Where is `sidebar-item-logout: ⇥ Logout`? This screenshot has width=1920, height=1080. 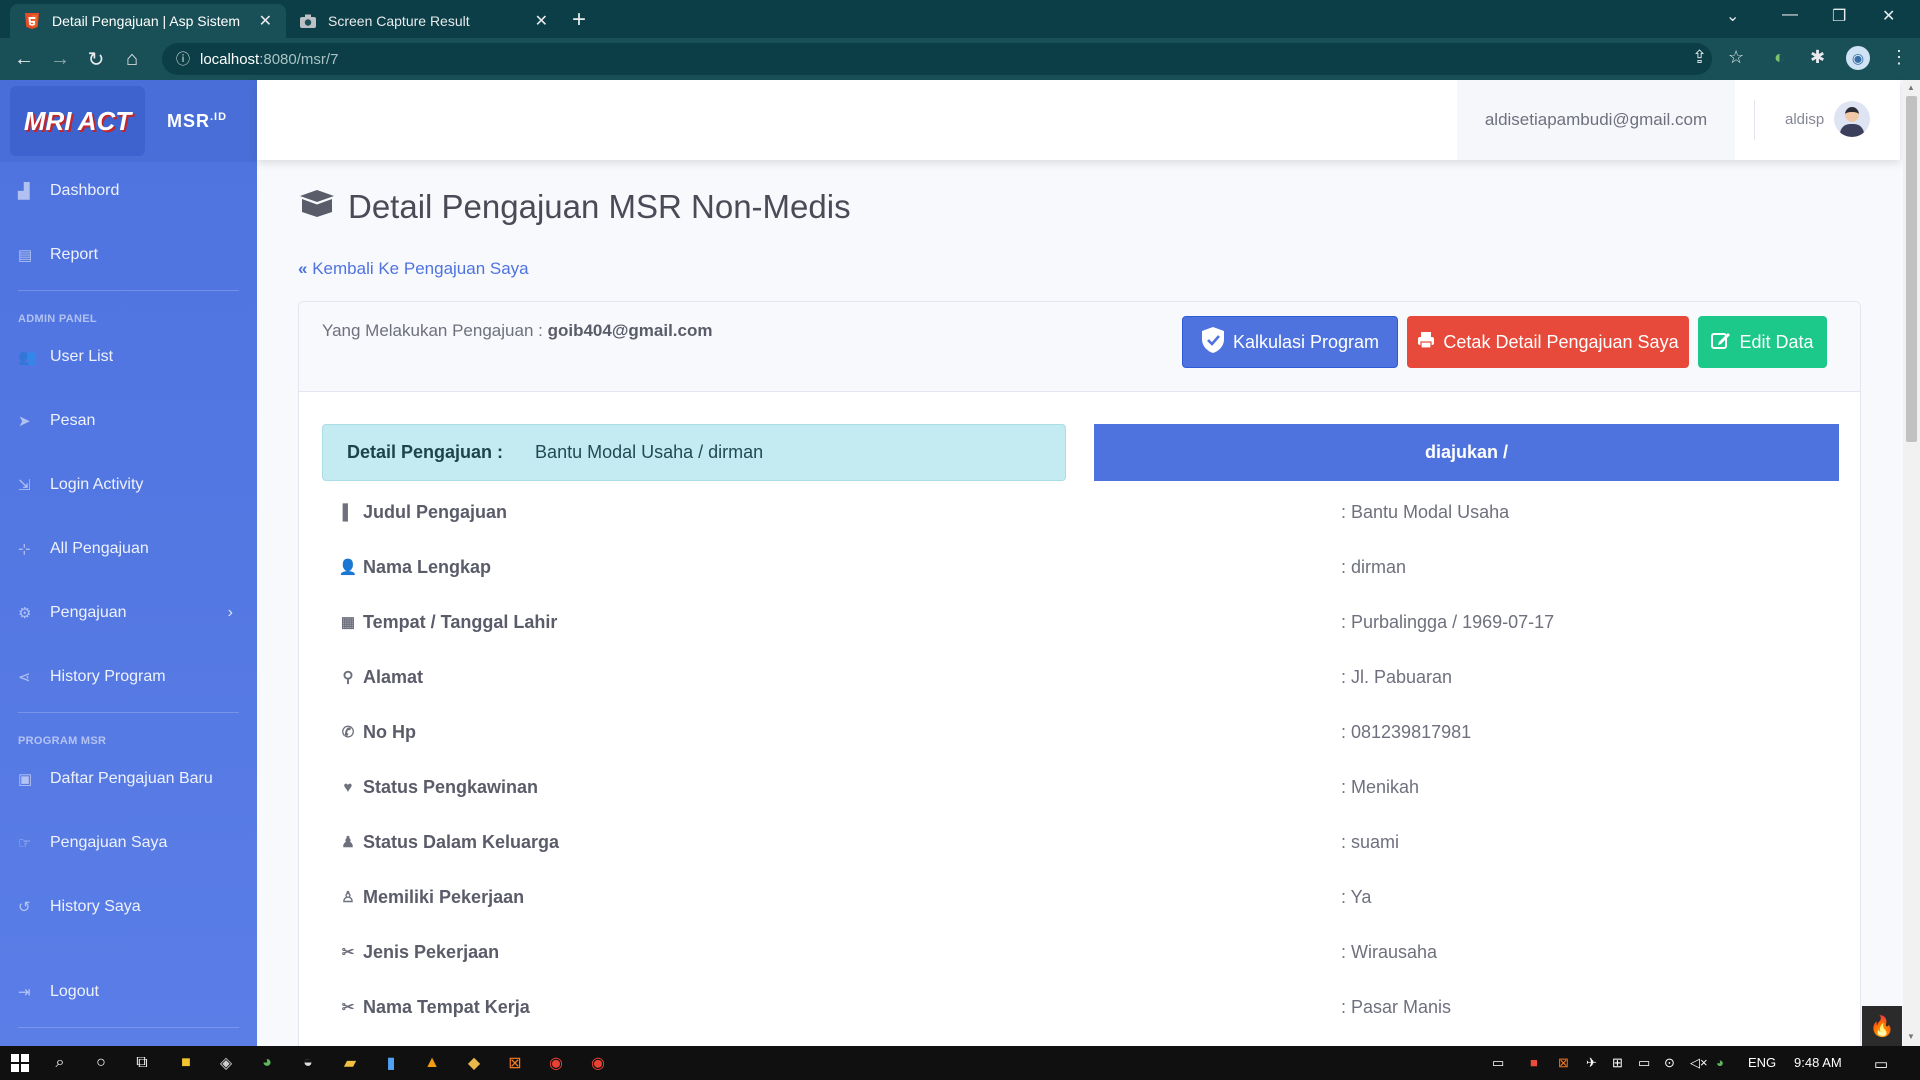 sidebar-item-logout: ⇥ Logout is located at coordinates (128, 992).